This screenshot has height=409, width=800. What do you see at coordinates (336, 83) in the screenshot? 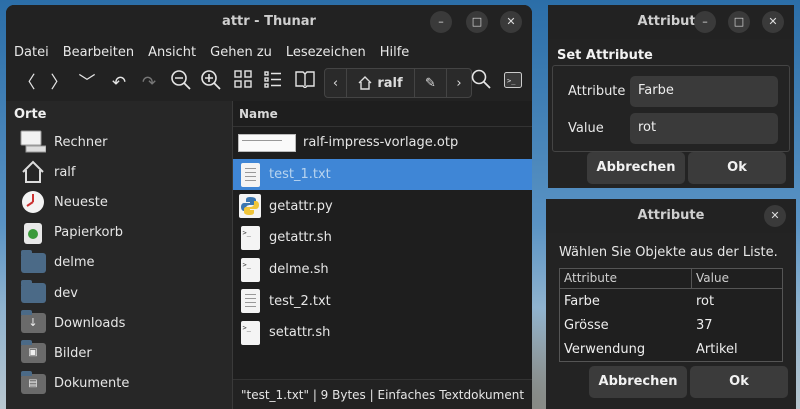
I see `path-left-icon: ‹` at bounding box center [336, 83].